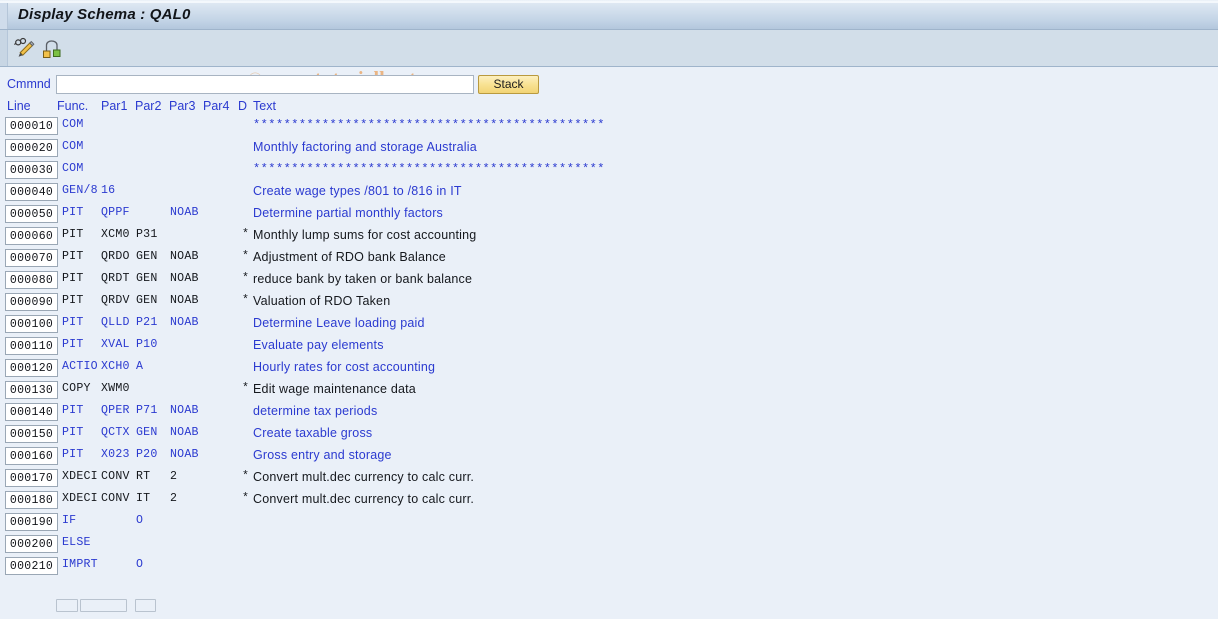 The height and width of the screenshot is (619, 1218). Describe the element at coordinates (147, 454) in the screenshot. I see `cell-par2: P20` at that location.